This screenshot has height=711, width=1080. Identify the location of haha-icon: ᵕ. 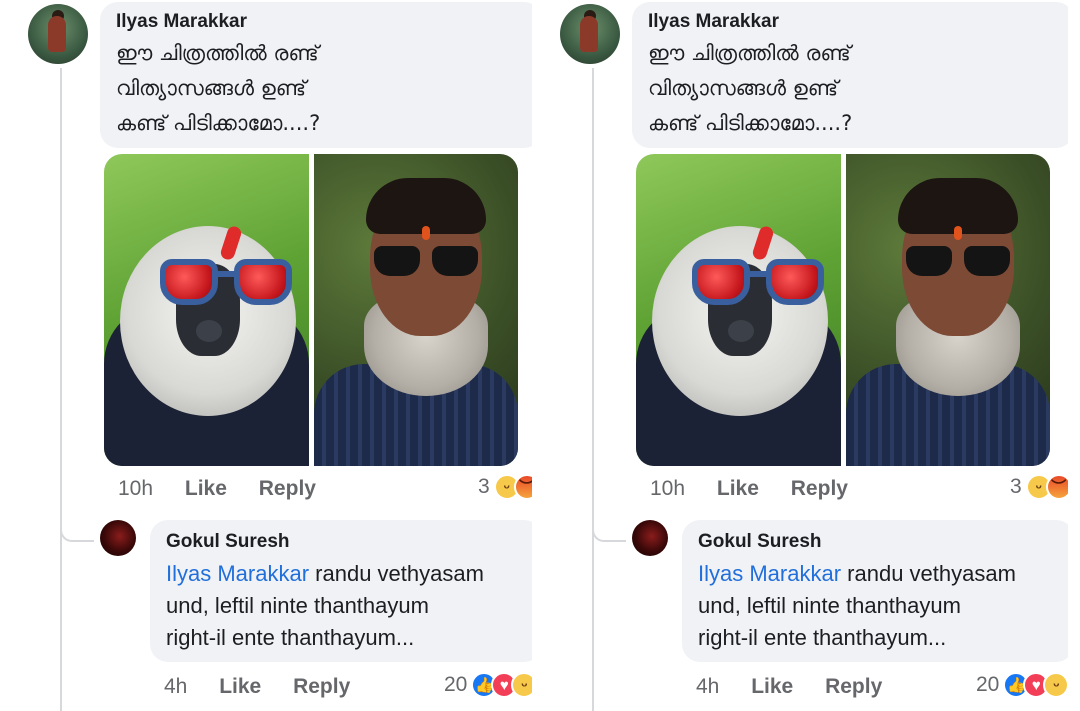
(1055, 685).